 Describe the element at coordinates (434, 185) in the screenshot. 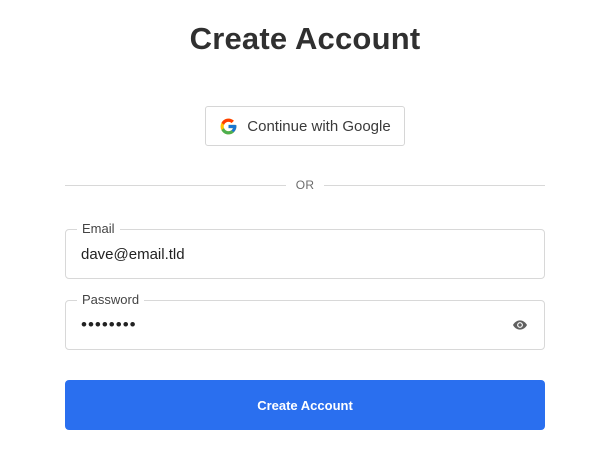

I see `divider-line-right` at that location.